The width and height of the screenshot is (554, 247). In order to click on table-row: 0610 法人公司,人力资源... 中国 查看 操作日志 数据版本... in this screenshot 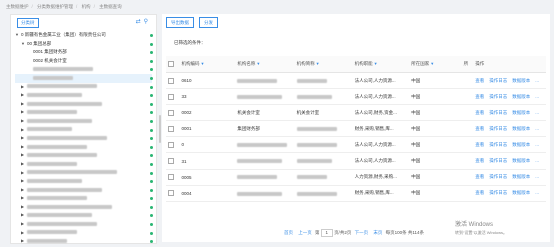, I will do `click(356, 81)`.